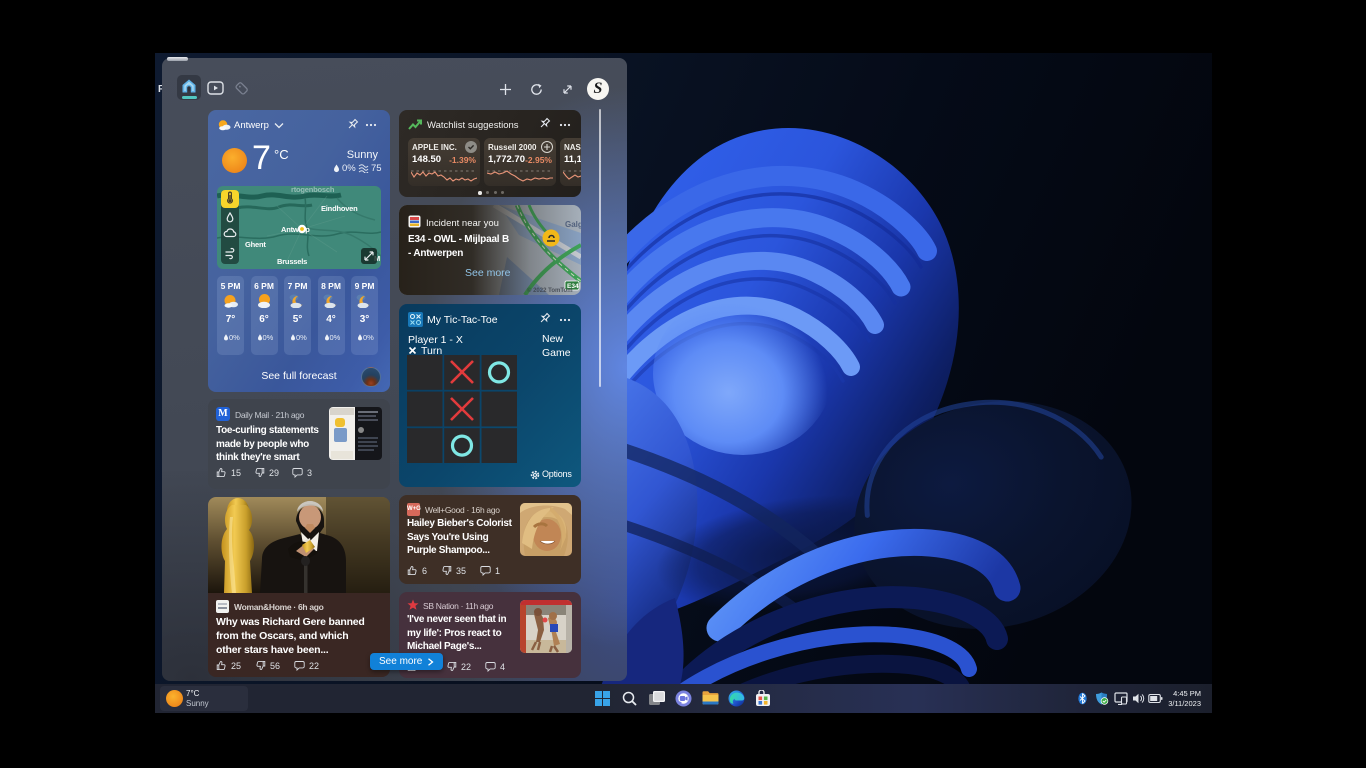 This screenshot has height=768, width=1366. What do you see at coordinates (339, 208) in the screenshot?
I see `svg-text: Eindhoven` at bounding box center [339, 208].